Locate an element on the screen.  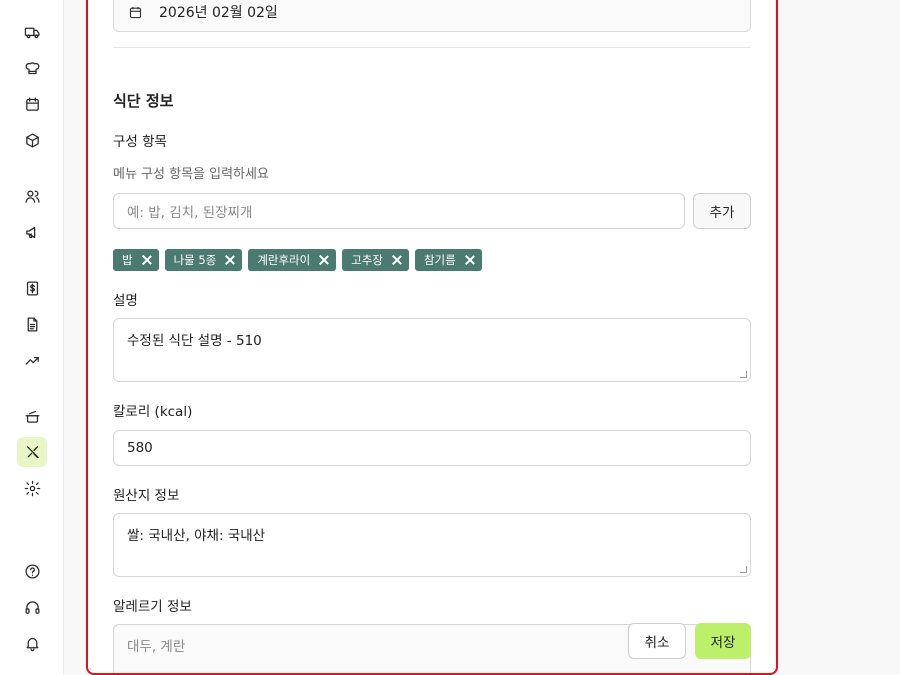
date-field: 2026년 02월 02일 is located at coordinates (432, 16).